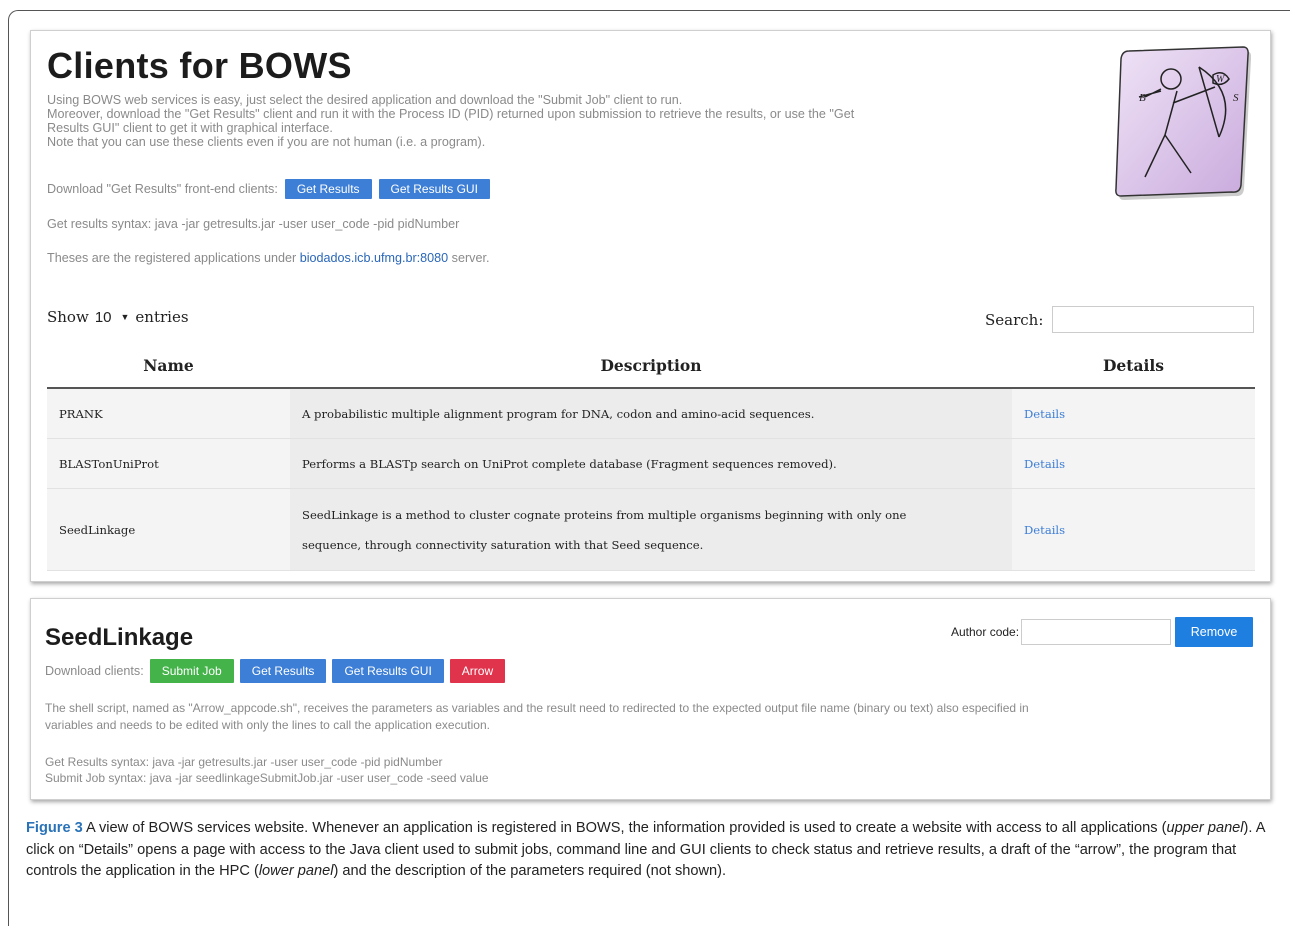  I want to click on show-label: Show, so click(68, 317).